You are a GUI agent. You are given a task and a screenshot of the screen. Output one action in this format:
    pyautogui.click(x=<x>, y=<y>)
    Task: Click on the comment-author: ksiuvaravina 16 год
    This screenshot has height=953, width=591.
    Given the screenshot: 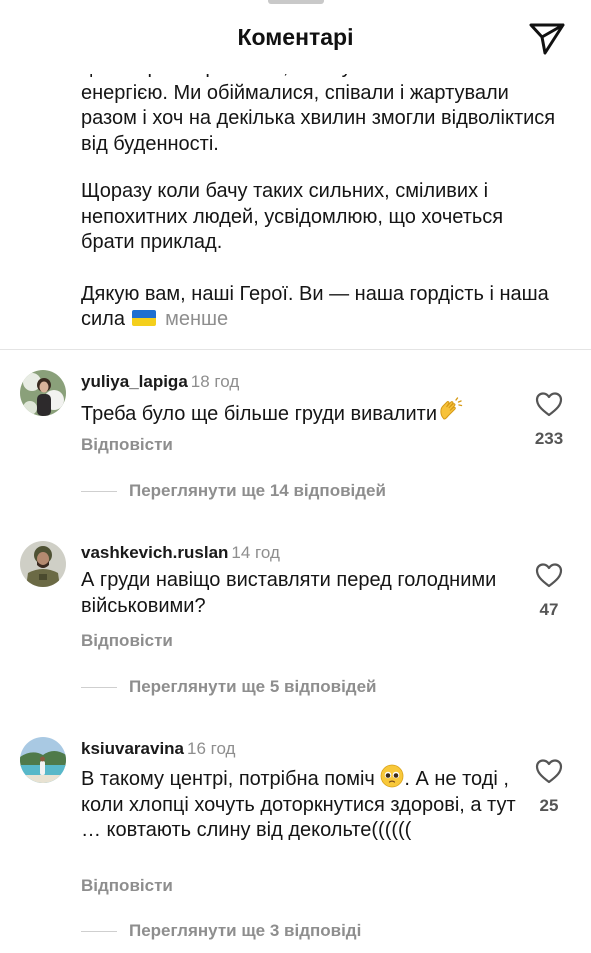 What is the action you would take?
    pyautogui.click(x=158, y=749)
    